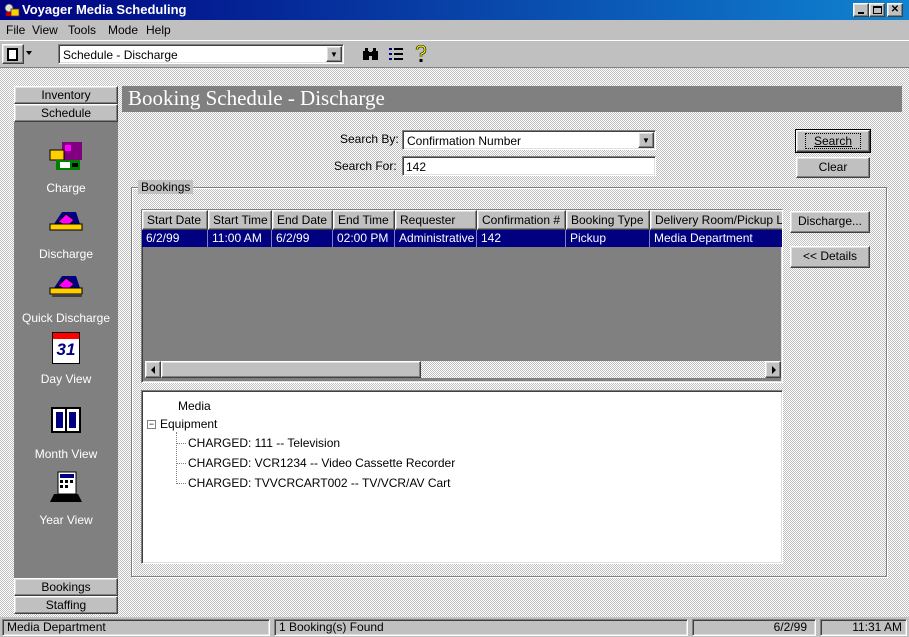  I want to click on search-by-select: Confirmation Number ▼, so click(529, 140).